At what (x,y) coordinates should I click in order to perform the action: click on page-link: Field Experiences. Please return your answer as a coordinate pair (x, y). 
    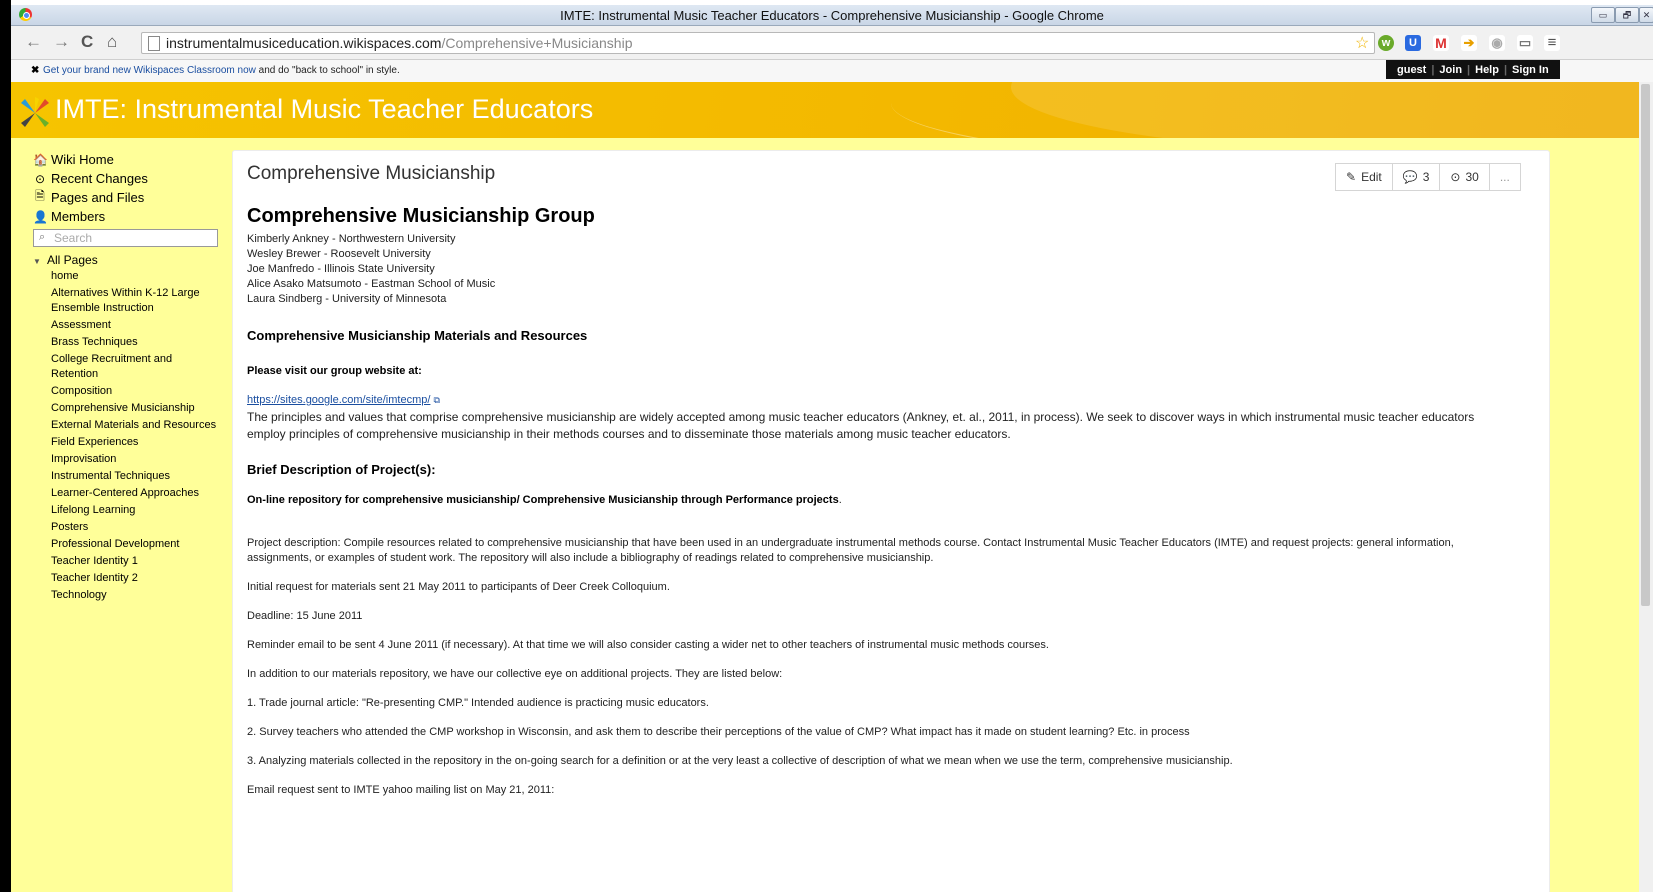
    Looking at the image, I should click on (136, 442).